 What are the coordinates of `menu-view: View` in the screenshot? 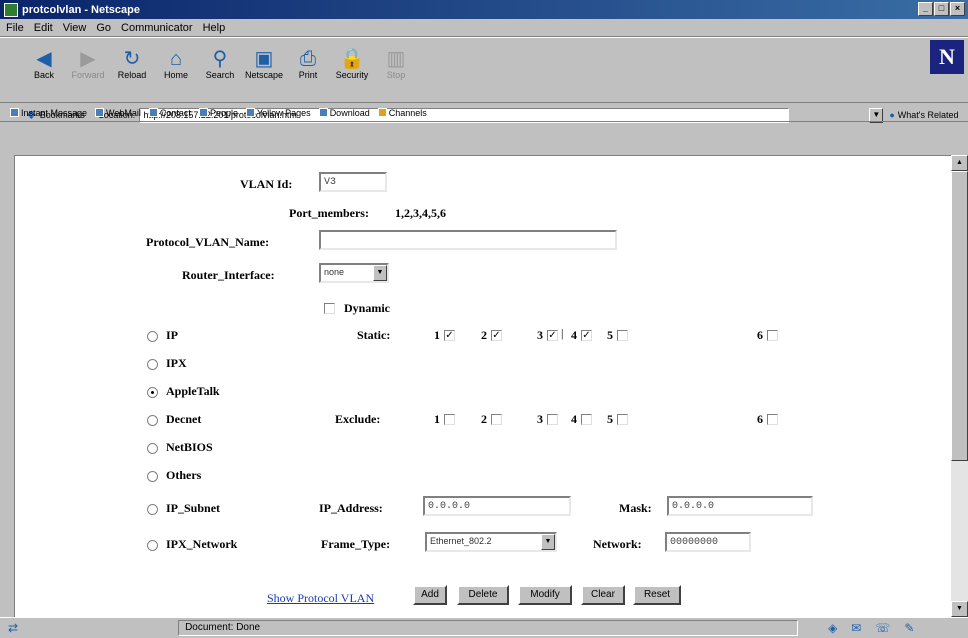 It's located at (75, 28).